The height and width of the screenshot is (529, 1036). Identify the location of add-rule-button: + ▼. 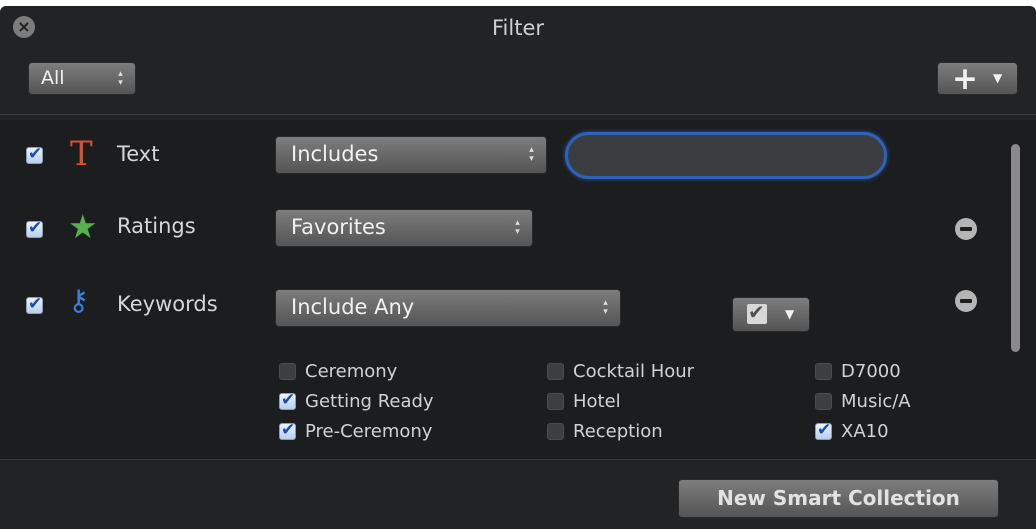
(977, 79).